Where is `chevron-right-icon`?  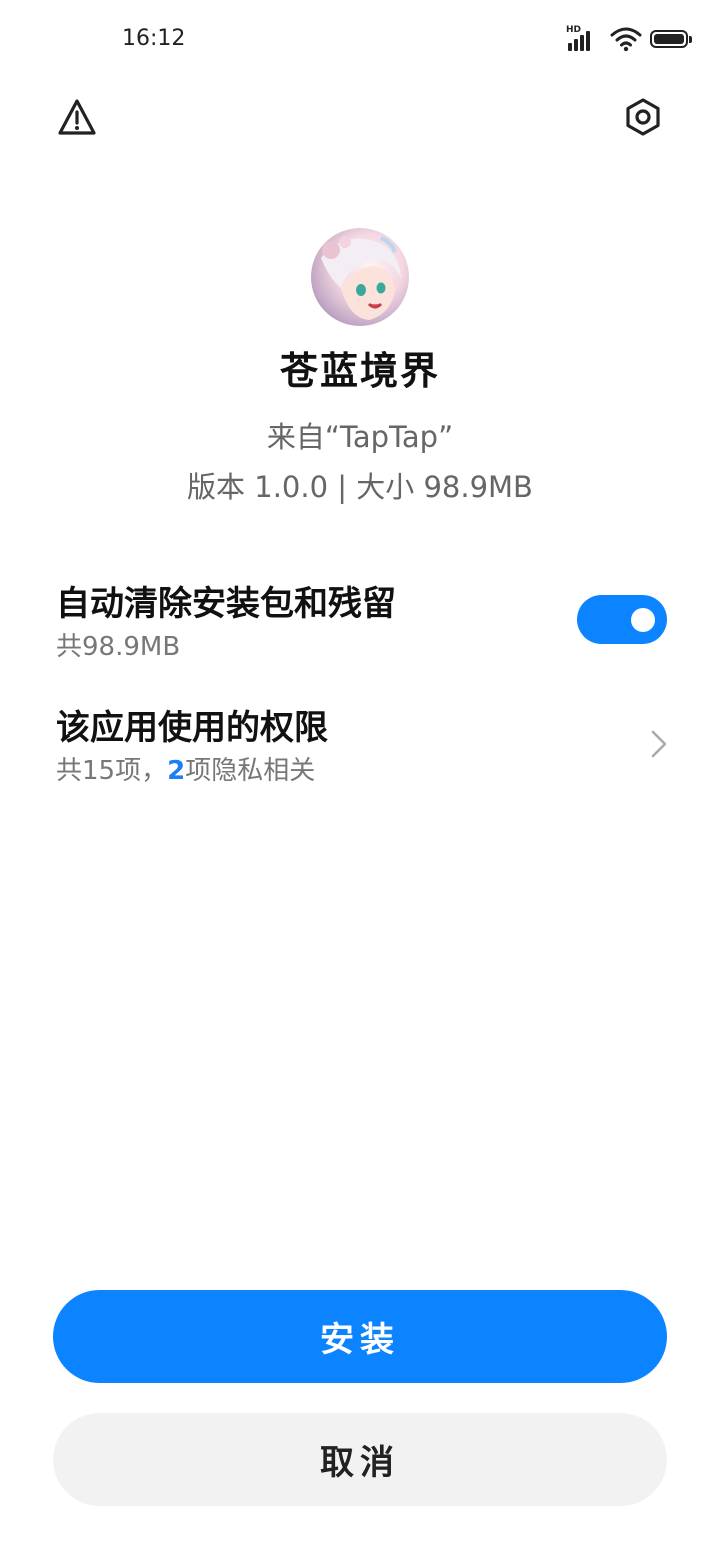
chevron-right-icon is located at coordinates (658, 744).